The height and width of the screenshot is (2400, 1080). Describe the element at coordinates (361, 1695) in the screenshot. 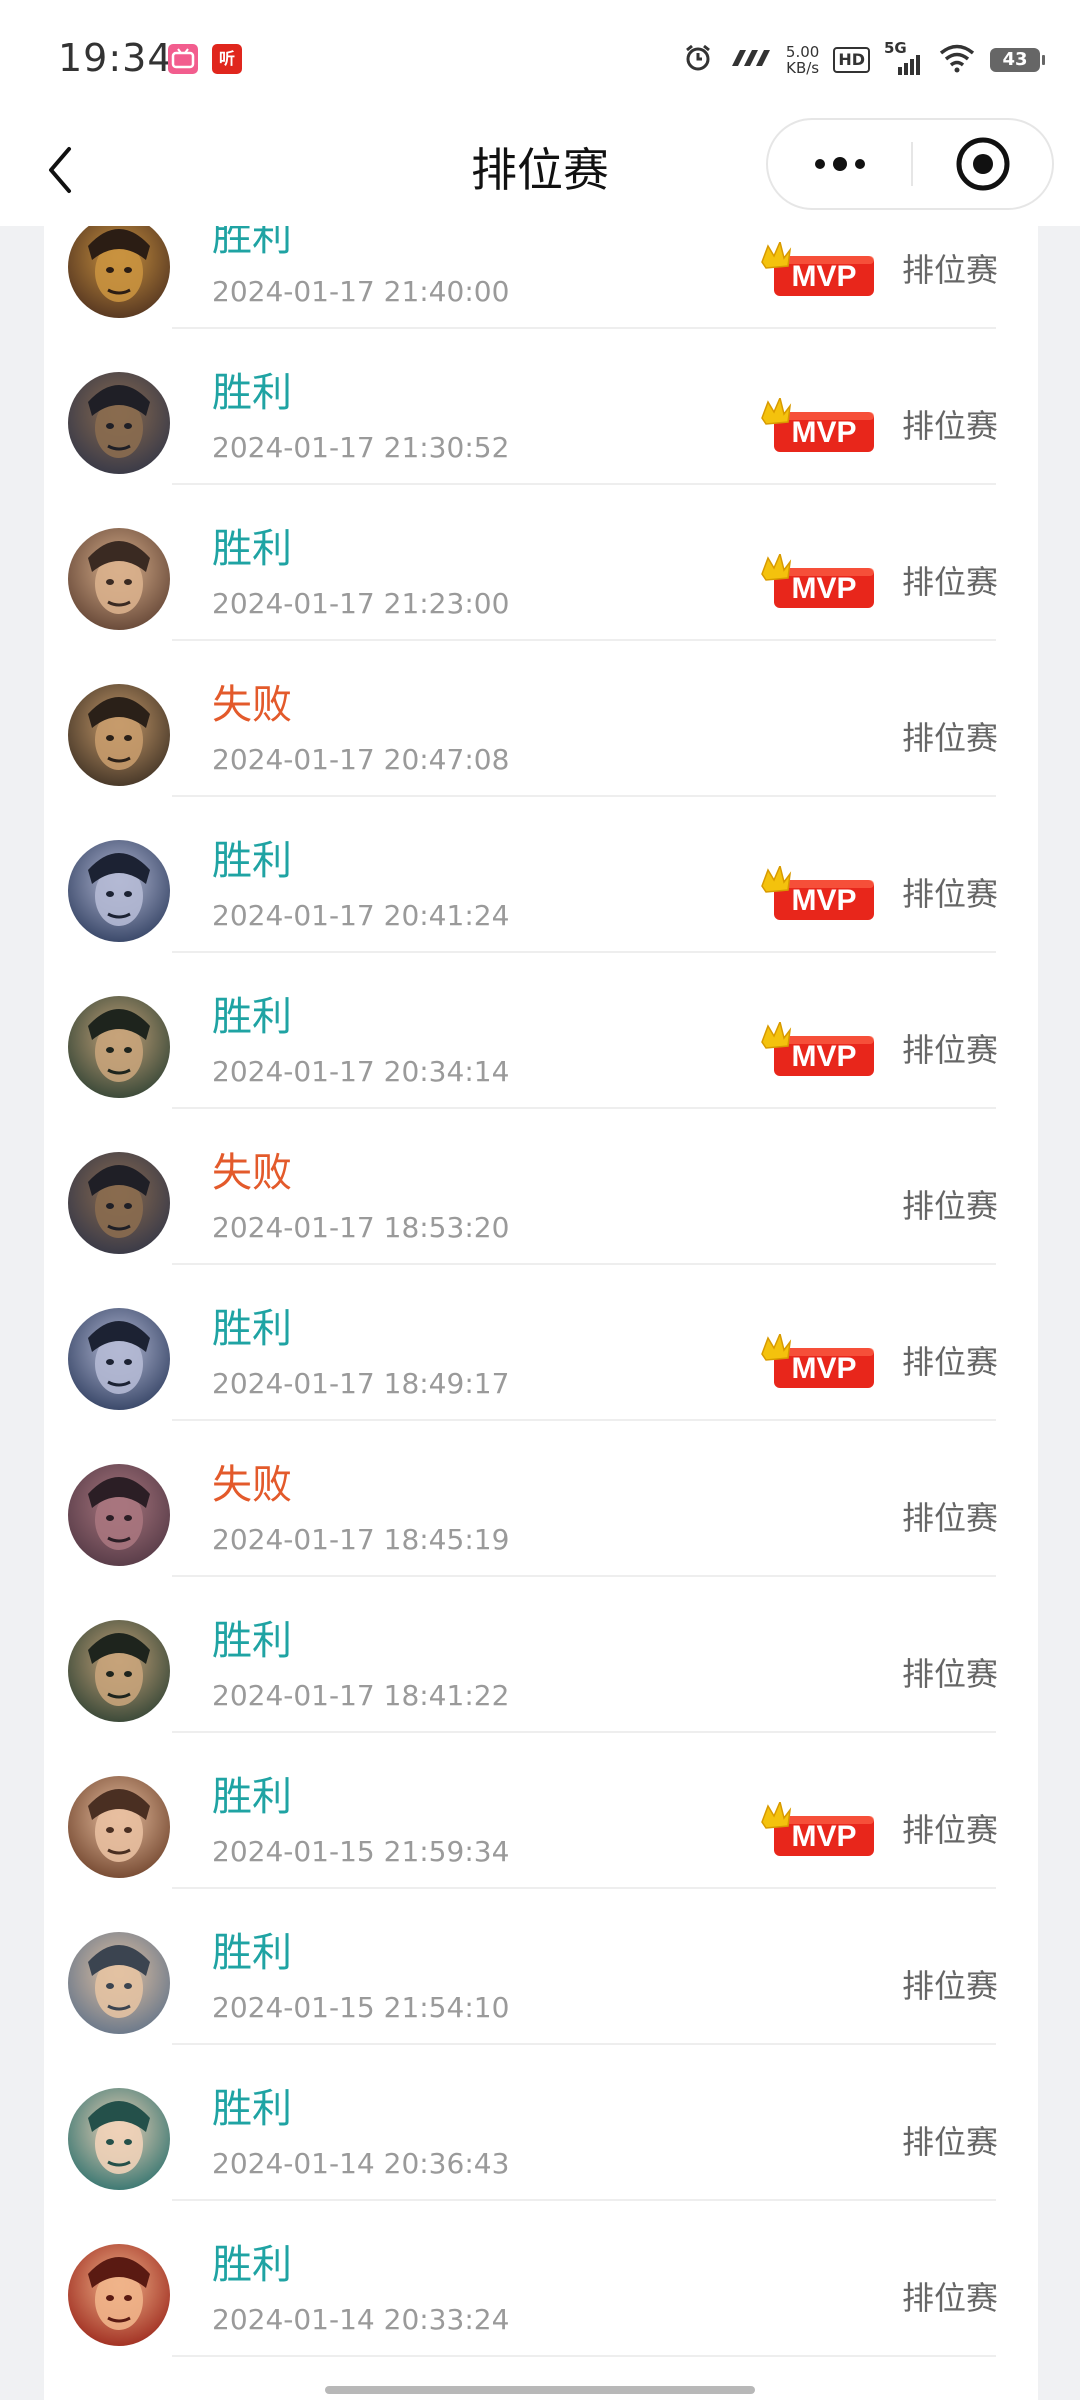

I see `match-time: 2024-01-17 18:41:22` at that location.